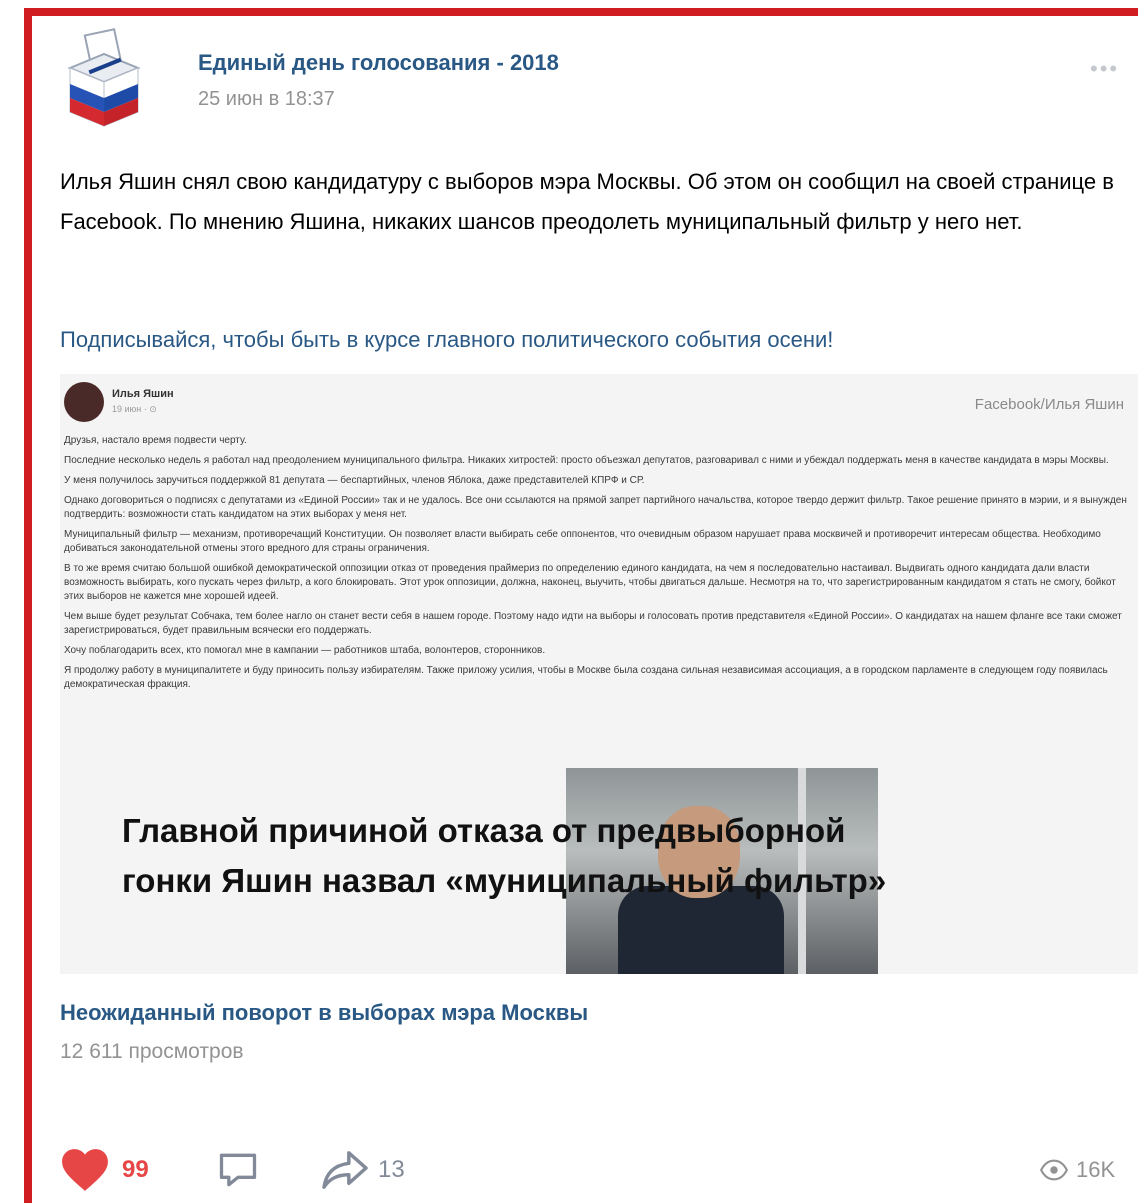  What do you see at coordinates (134, 409) in the screenshot?
I see `fb-post-meta: 19 июн · ⊙` at bounding box center [134, 409].